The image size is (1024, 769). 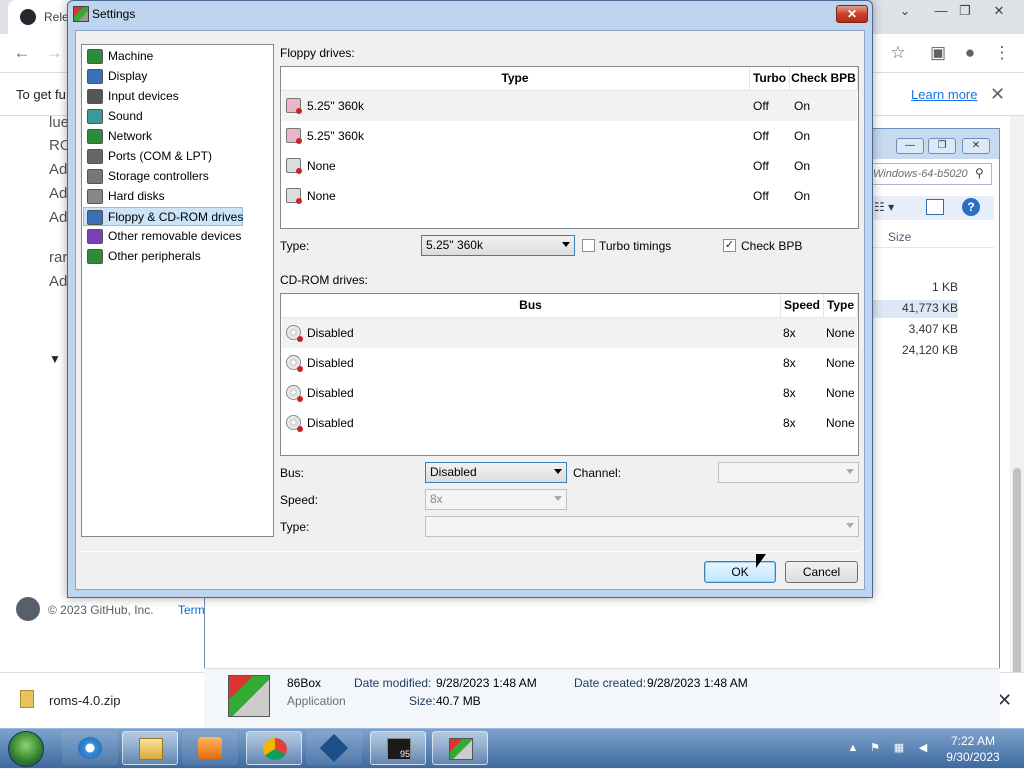 What do you see at coordinates (770, 79) in the screenshot?
I see `column-header-turbo: Turbo` at bounding box center [770, 79].